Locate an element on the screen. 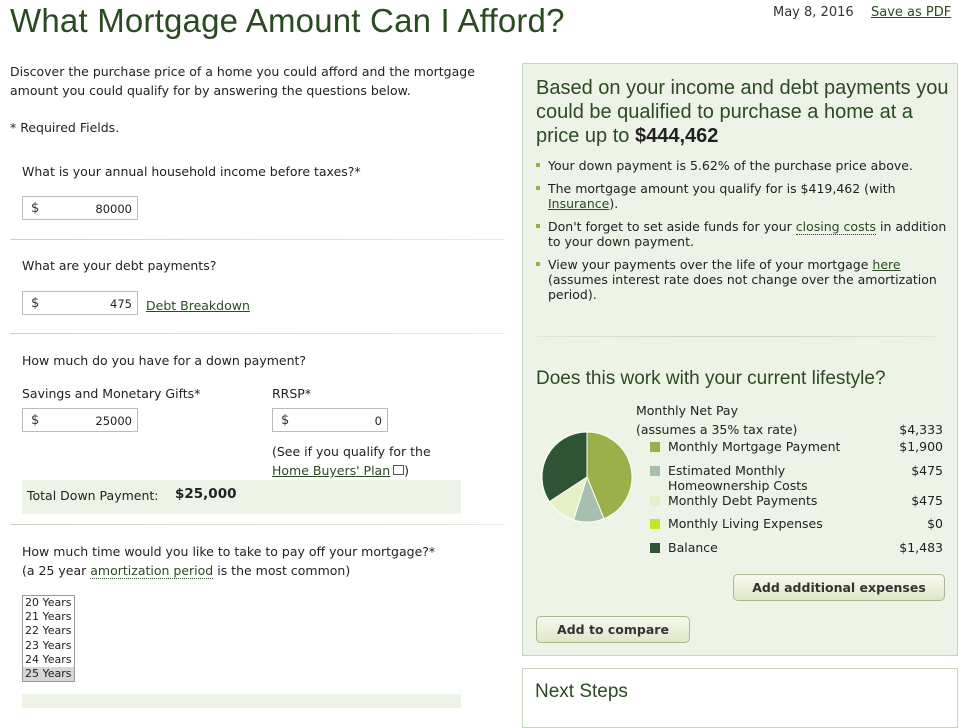 The width and height of the screenshot is (966, 728). amortization-note-prefix: (a 25 year is located at coordinates (54, 570).